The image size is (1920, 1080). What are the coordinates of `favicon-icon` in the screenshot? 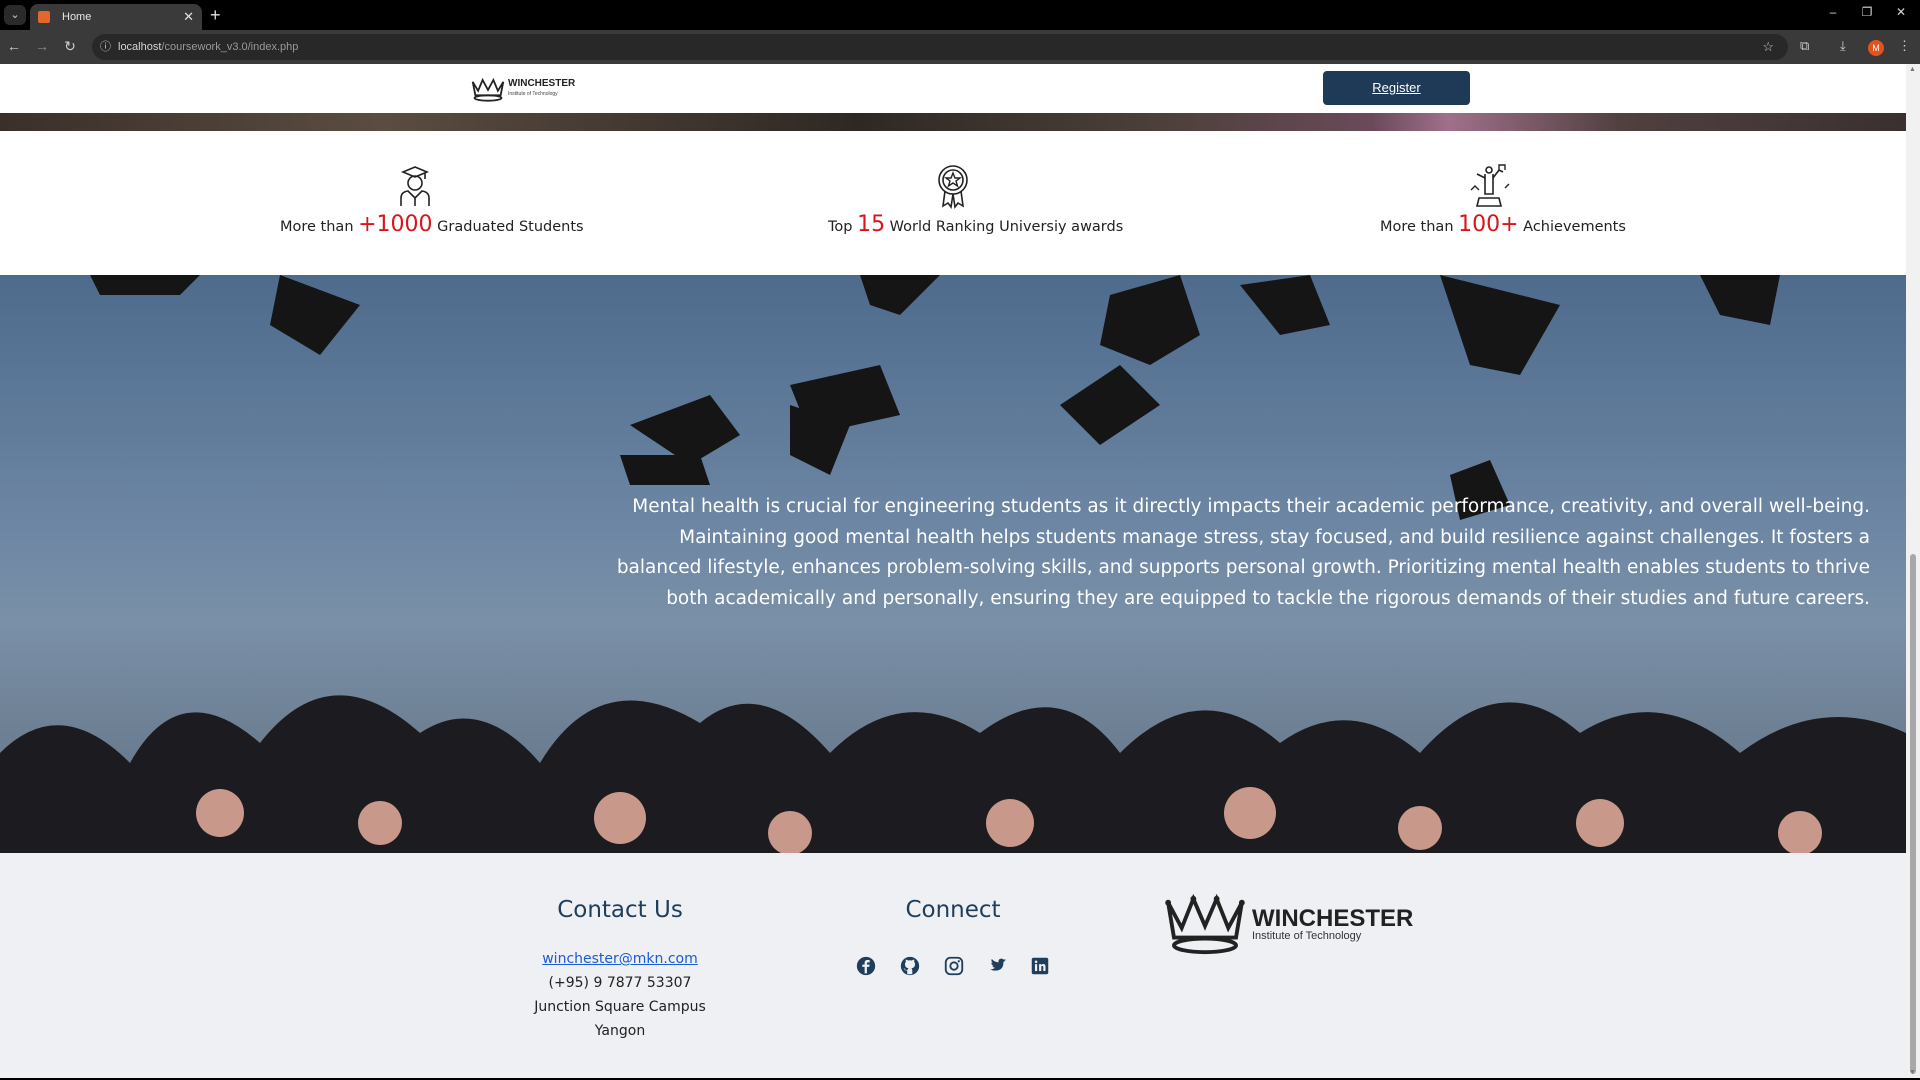 It's located at (44, 17).